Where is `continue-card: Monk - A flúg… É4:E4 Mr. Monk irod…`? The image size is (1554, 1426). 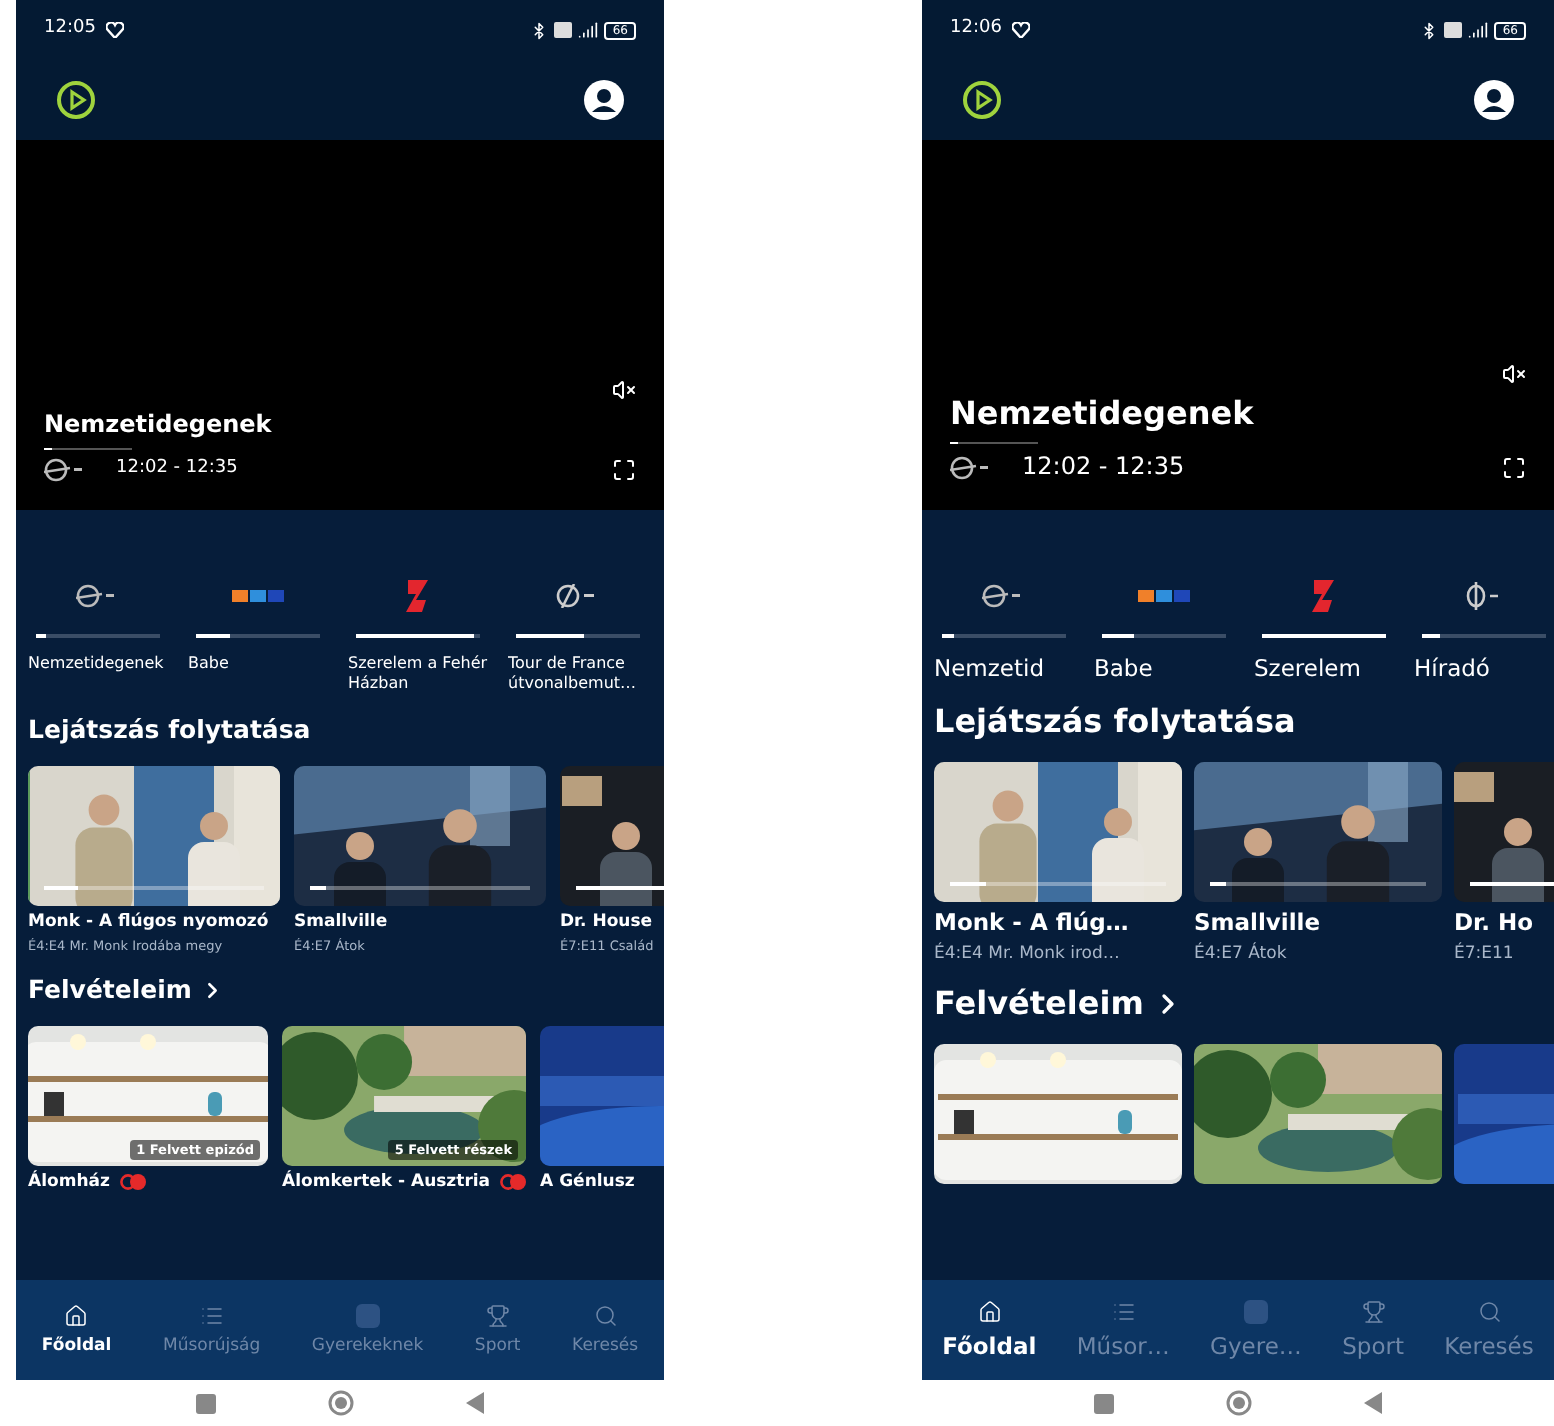
continue-card: Monk - A flúg… É4:E4 Mr. Monk irod… is located at coordinates (1058, 863).